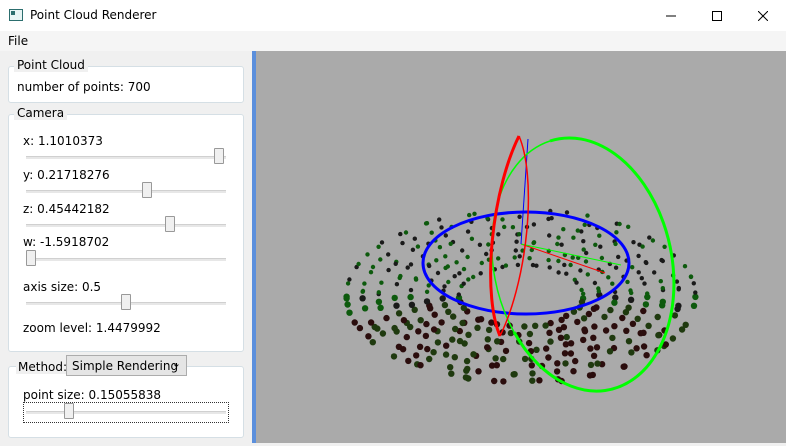 The image size is (786, 446). What do you see at coordinates (66, 209) in the screenshot?
I see `camera-z-label: z: 0.45442182` at bounding box center [66, 209].